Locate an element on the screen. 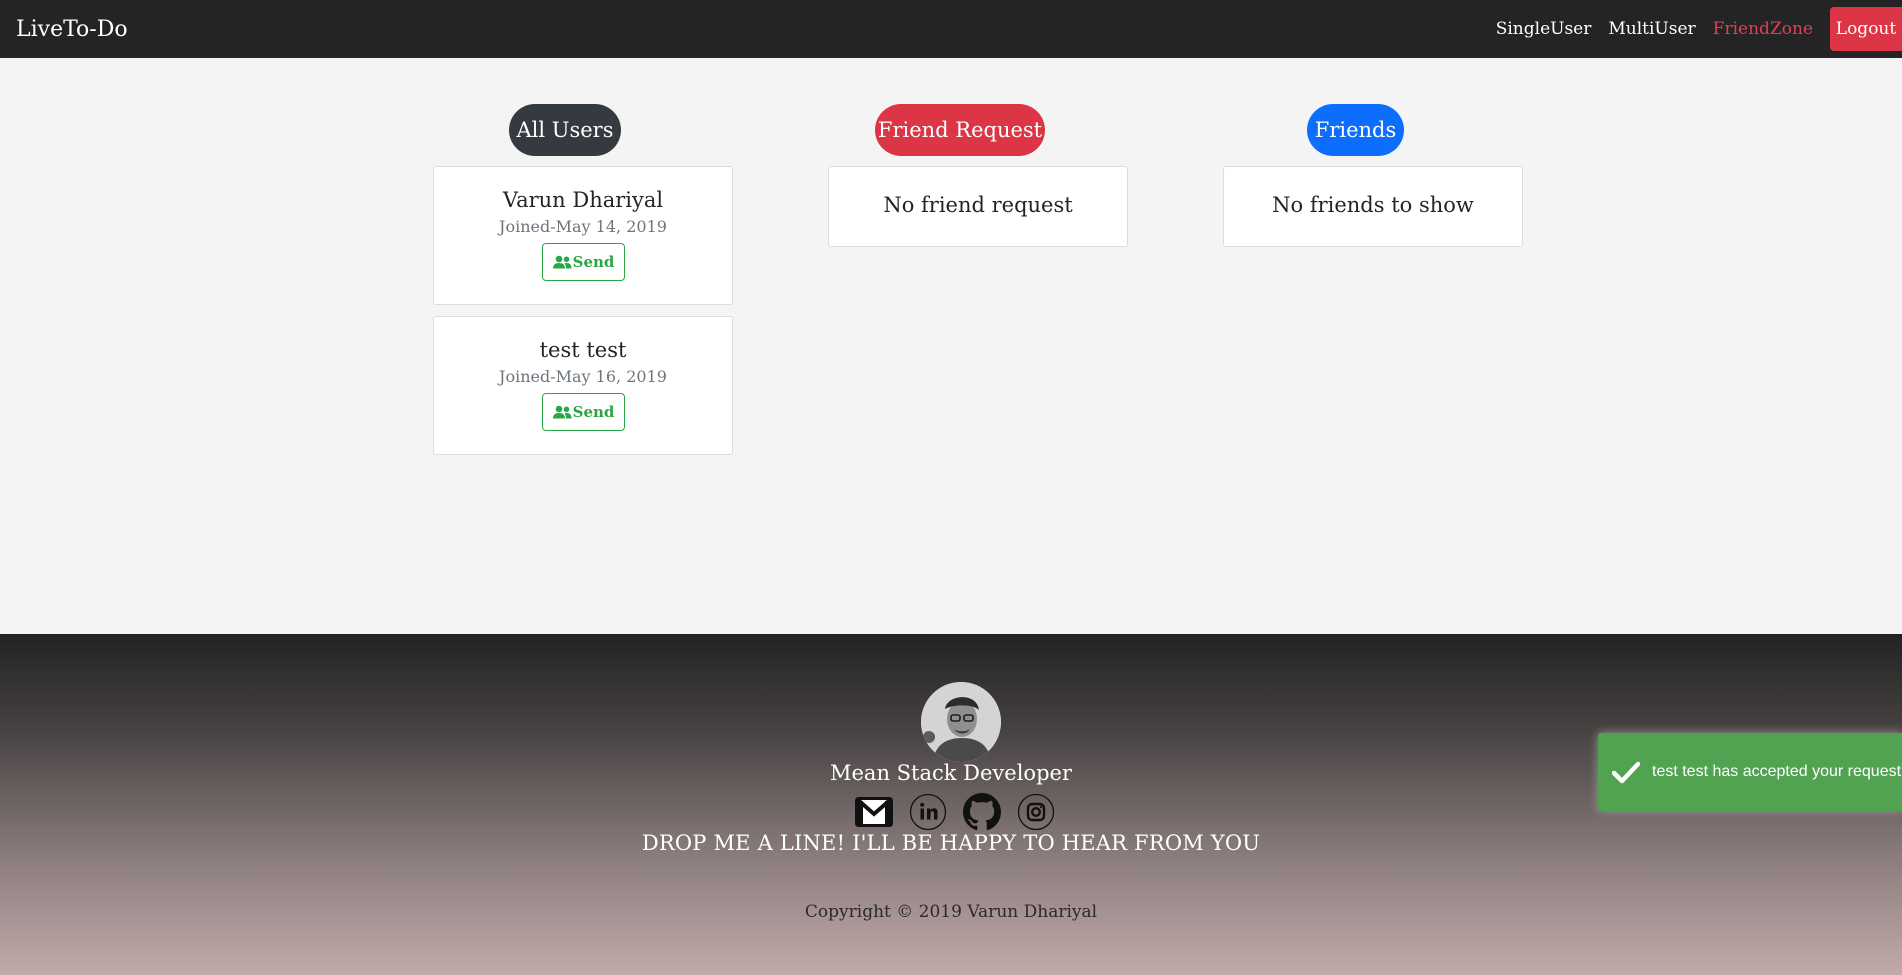 The image size is (1902, 975). linkedin-icon is located at coordinates (928, 812).